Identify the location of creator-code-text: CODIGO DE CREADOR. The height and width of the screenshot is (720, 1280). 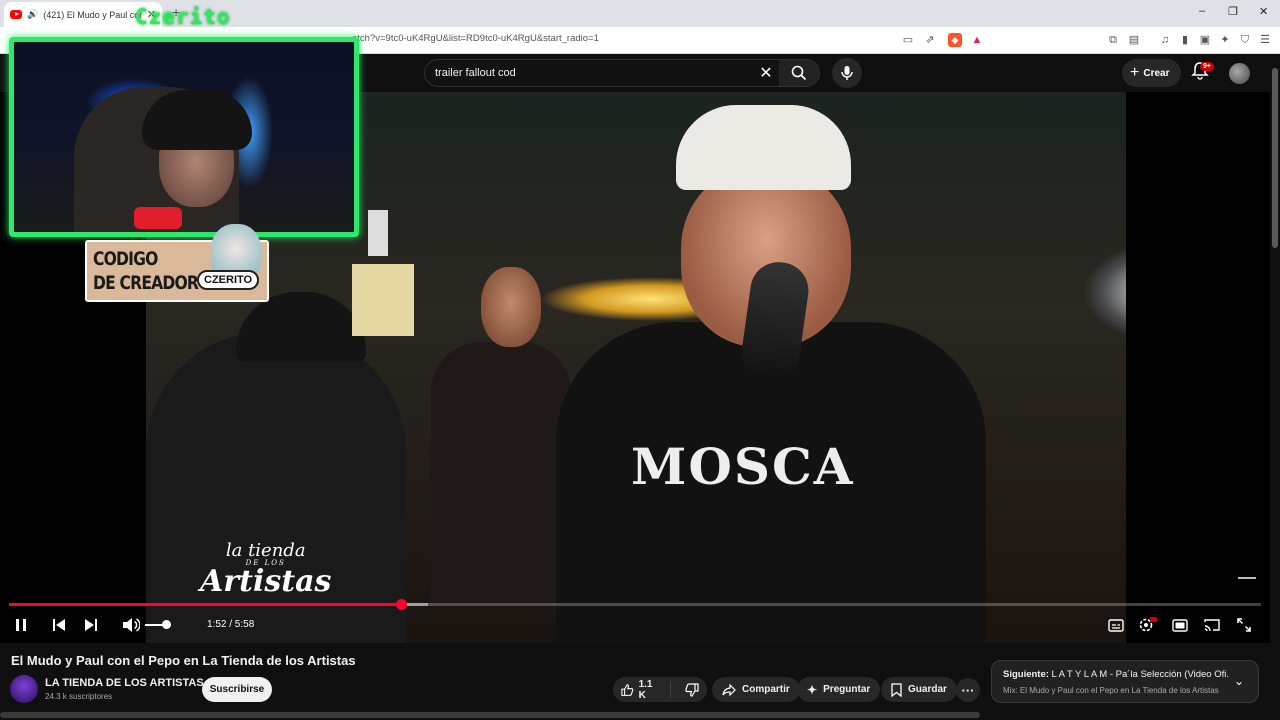
(146, 271).